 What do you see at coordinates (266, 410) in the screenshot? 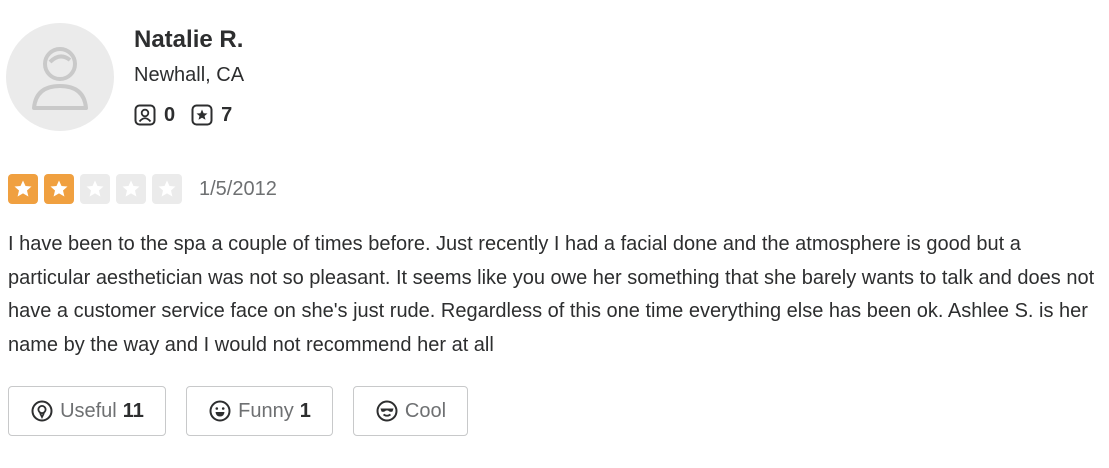
I see `funny-label: Funny` at bounding box center [266, 410].